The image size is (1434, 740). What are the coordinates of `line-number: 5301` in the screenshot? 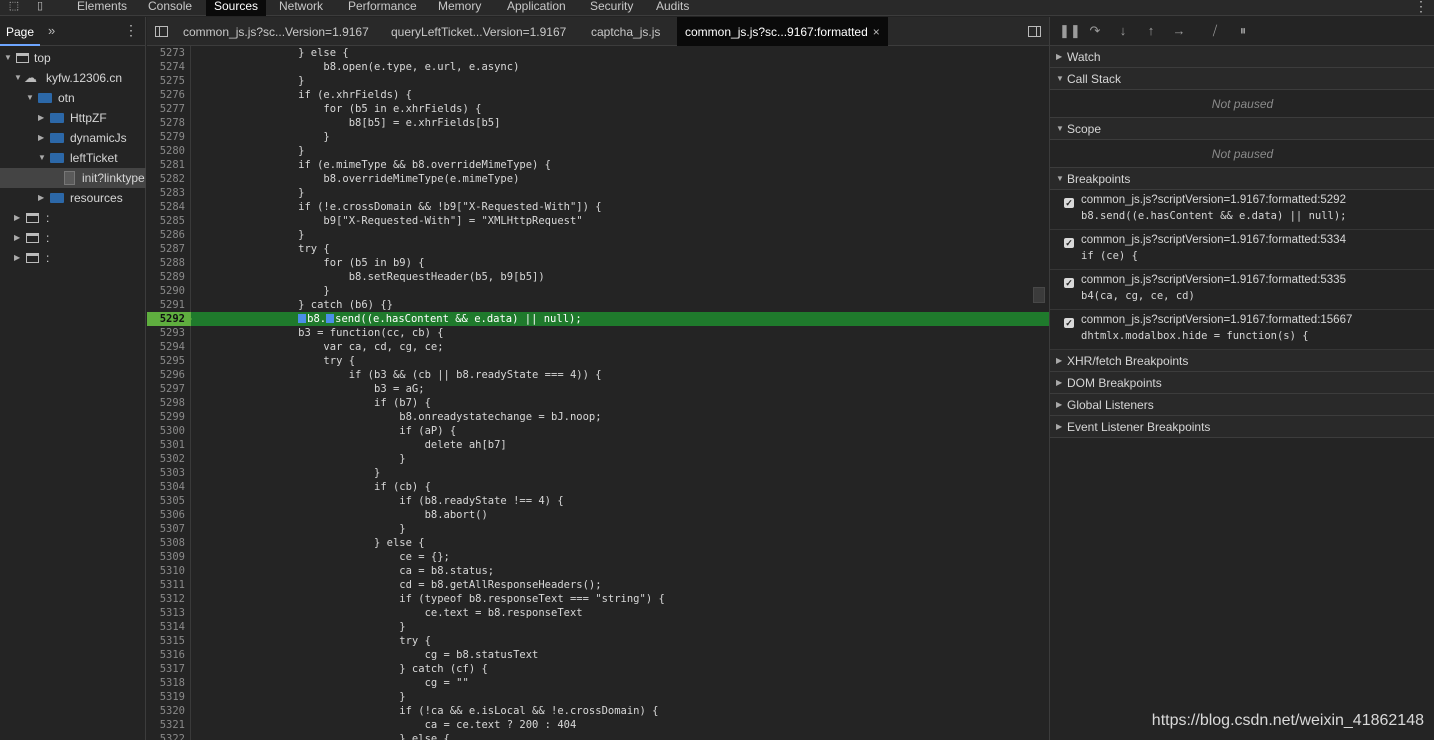 It's located at (166, 445).